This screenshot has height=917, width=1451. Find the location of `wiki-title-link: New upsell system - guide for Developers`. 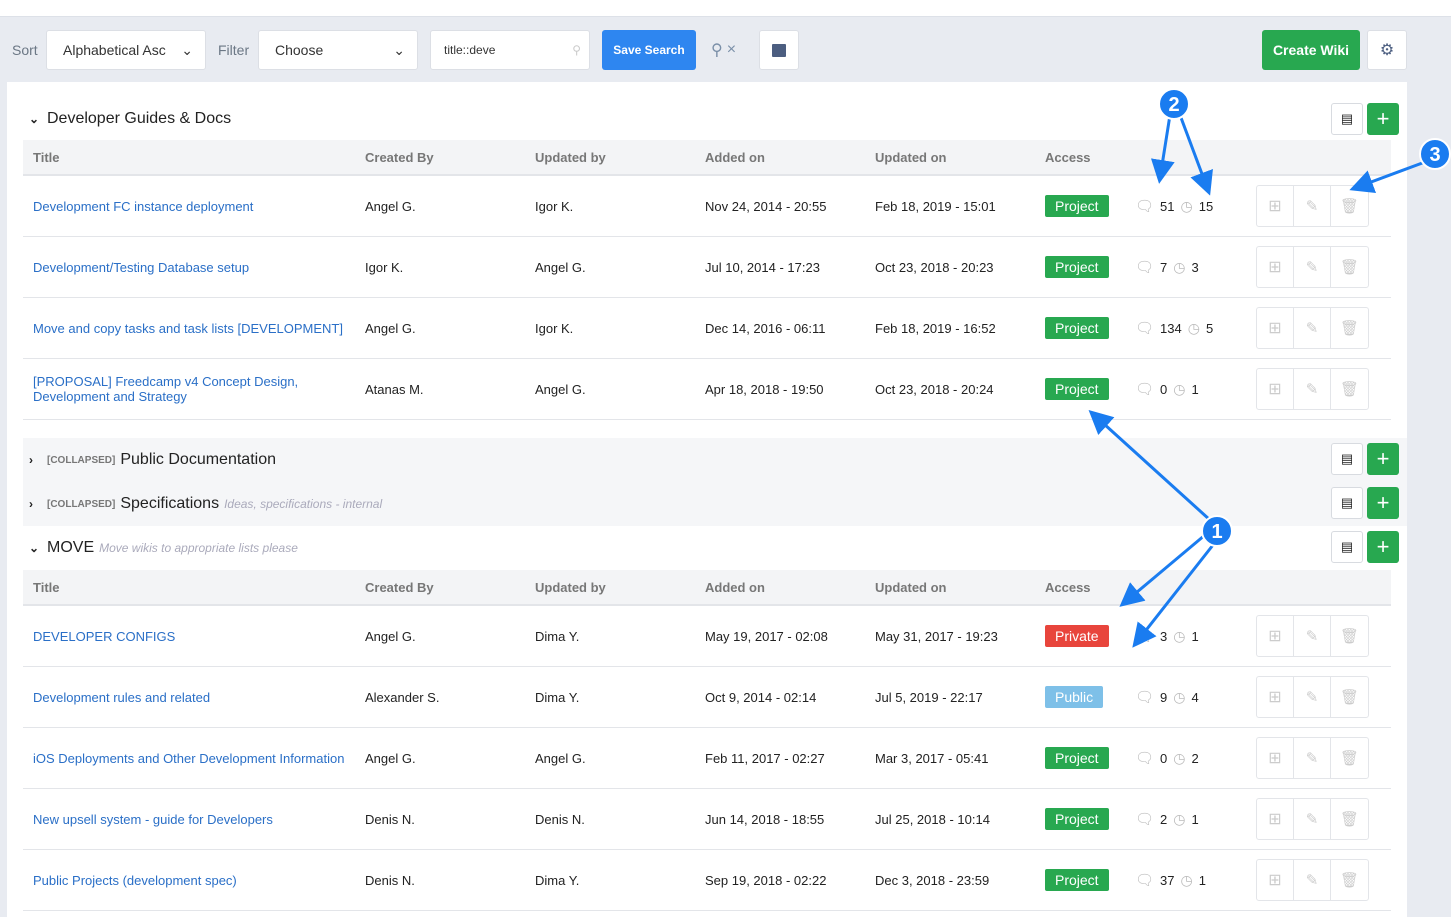

wiki-title-link: New upsell system - guide for Developers is located at coordinates (194, 819).